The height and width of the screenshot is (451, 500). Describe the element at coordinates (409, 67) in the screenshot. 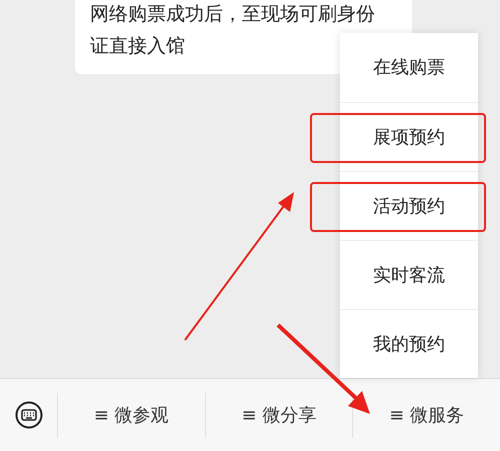

I see `menu-item: 在线购票` at that location.